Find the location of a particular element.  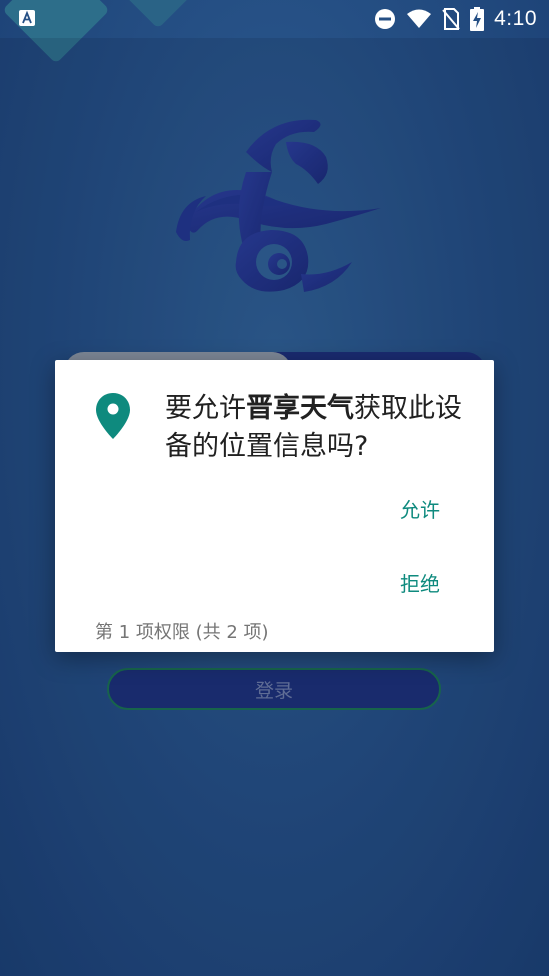

battery-charging-icon is located at coordinates (477, 19).